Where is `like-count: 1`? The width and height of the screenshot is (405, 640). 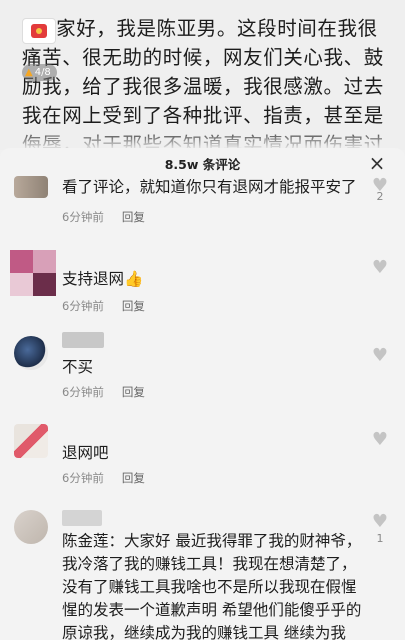 like-count: 1 is located at coordinates (380, 538).